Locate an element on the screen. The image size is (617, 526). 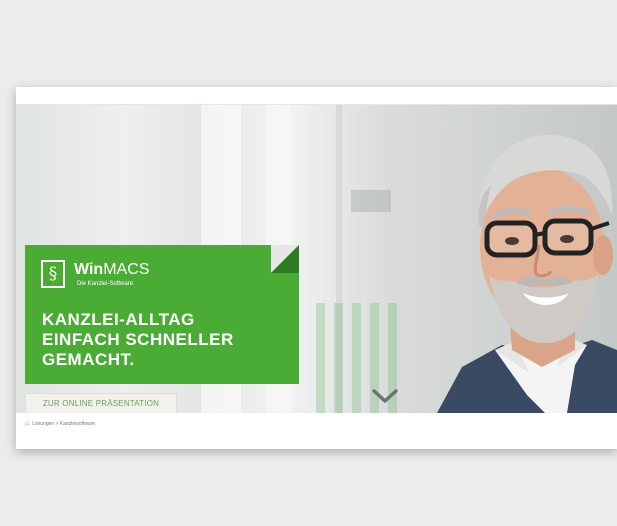
brand-tagline: Die Kanzlei-Software is located at coordinates (105, 284).